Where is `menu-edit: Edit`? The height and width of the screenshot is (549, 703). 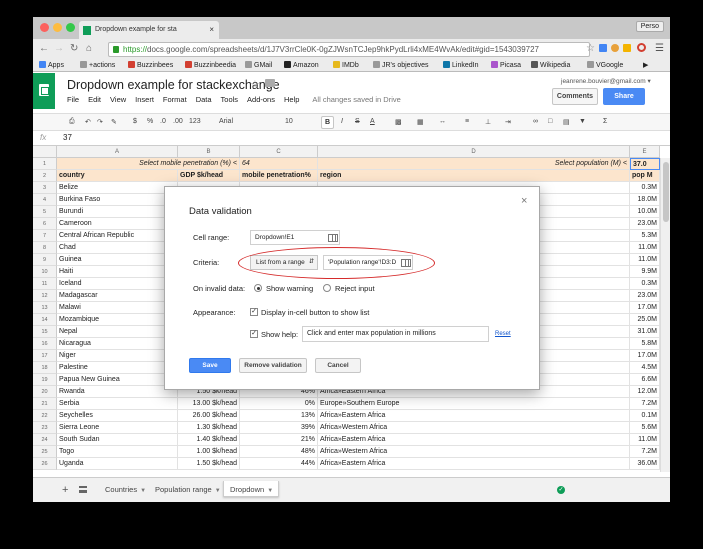 menu-edit: Edit is located at coordinates (94, 99).